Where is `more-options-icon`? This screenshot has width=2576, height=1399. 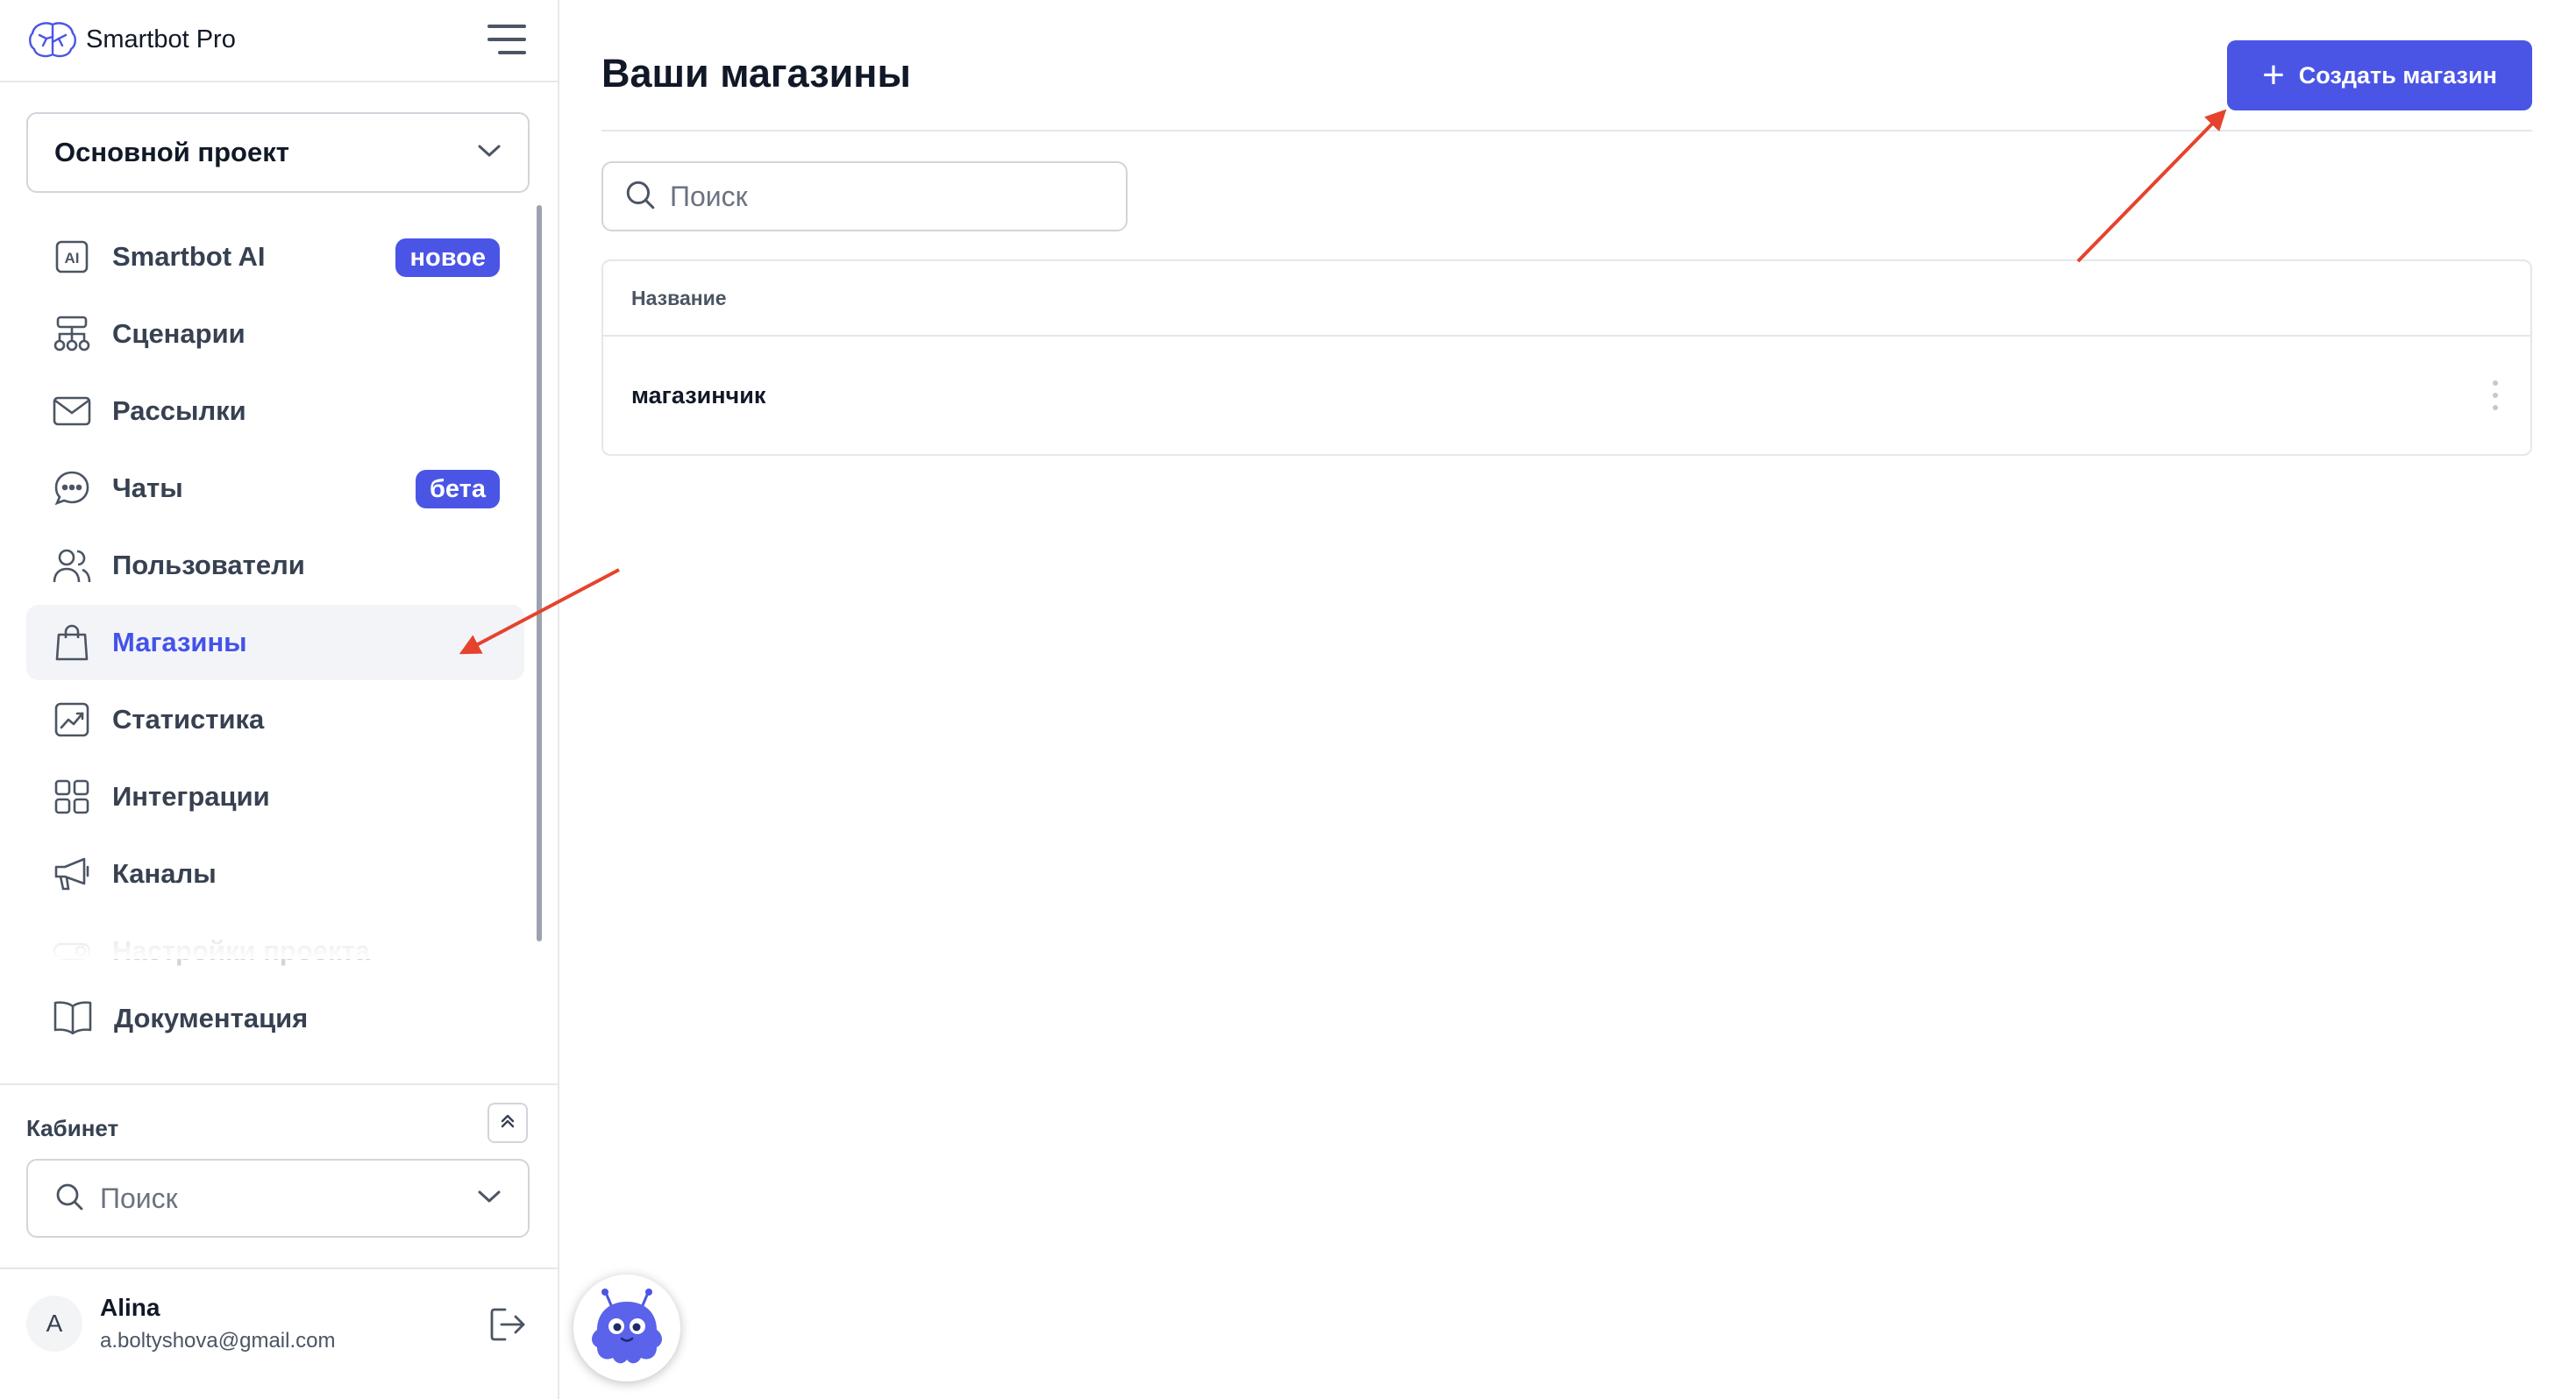
more-options-icon is located at coordinates (2495, 395).